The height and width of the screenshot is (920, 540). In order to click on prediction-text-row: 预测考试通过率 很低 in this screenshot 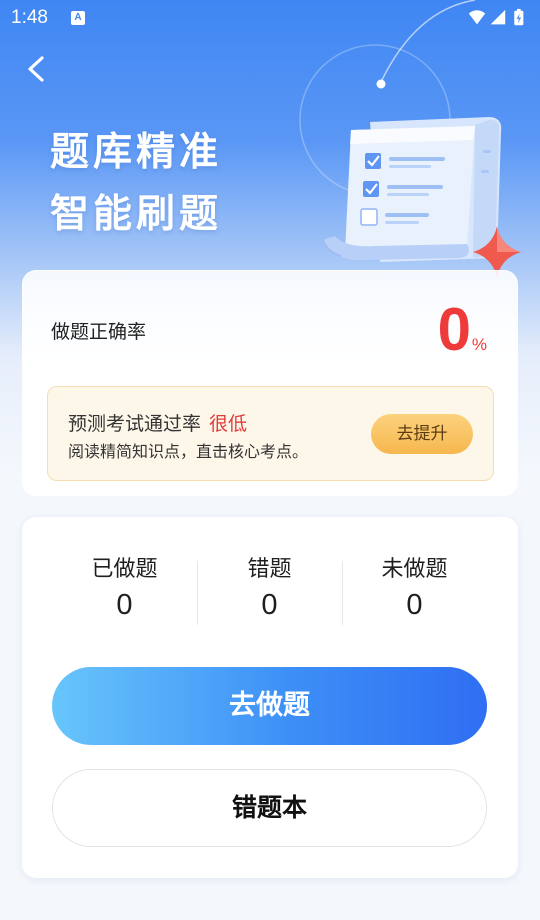, I will do `click(157, 422)`.